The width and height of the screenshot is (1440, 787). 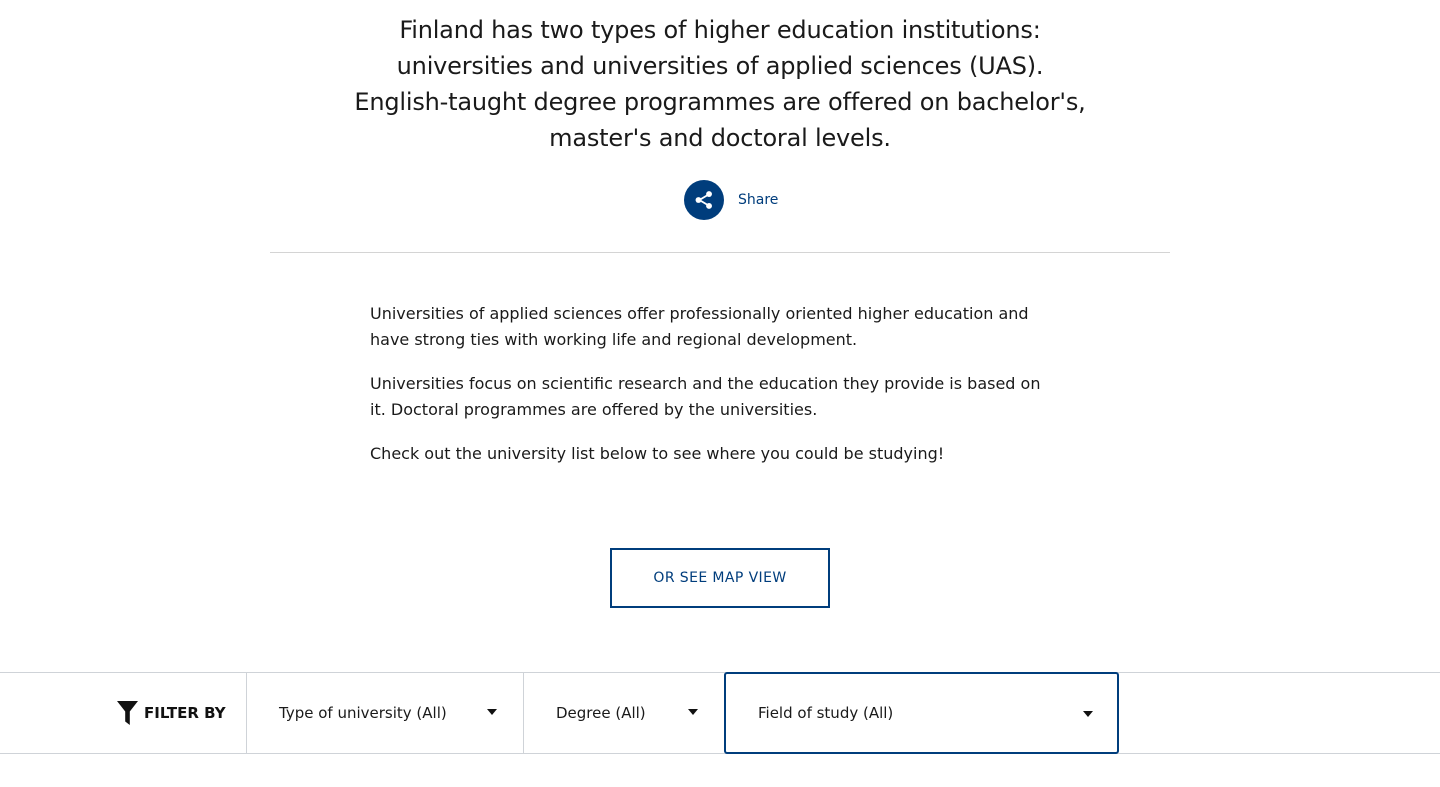 I want to click on filter-by-text: FILTER BY, so click(x=185, y=713).